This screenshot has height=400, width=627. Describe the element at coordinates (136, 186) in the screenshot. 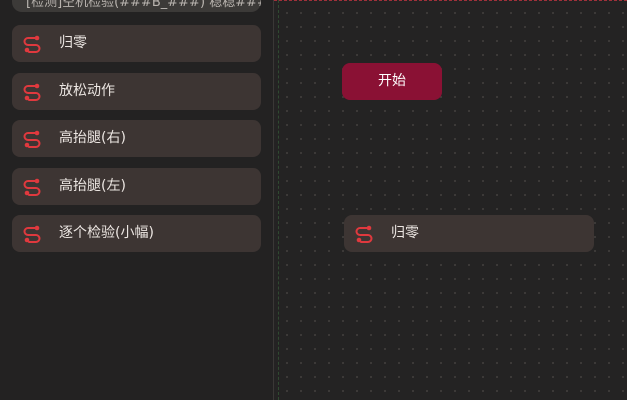

I see `palette-block-high-knee-left: 高抬腿(左)` at that location.